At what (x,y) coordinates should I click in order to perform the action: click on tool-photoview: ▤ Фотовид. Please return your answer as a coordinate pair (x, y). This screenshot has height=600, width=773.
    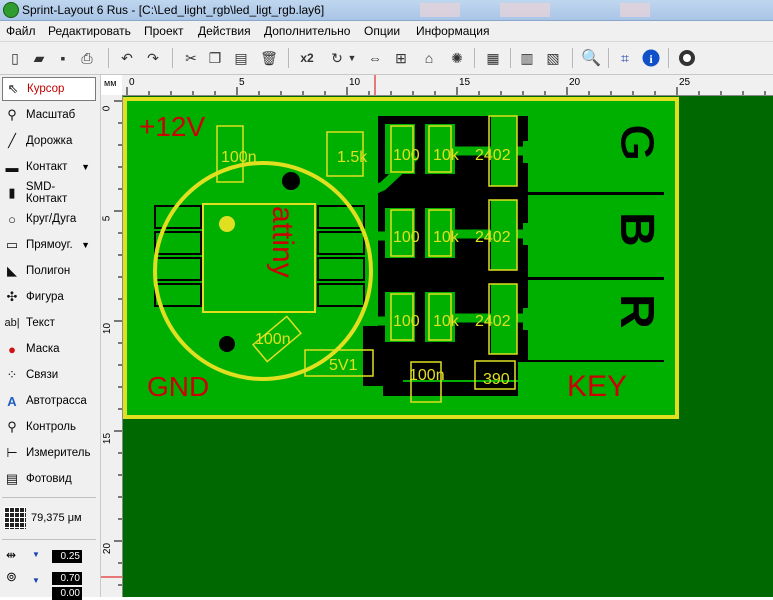
    Looking at the image, I should click on (49, 479).